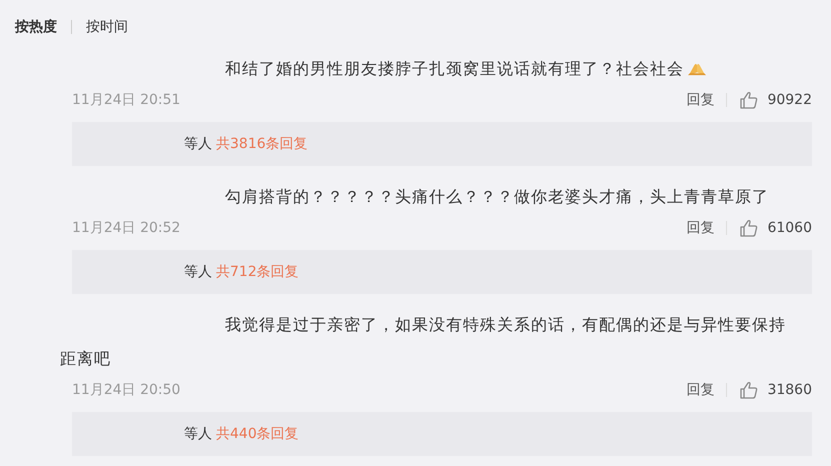  I want to click on comment-text: 我觉得是过于亲密了，如果没有特殊关系的话，有配偶的还是与异性要保持距离吧, so click(423, 342).